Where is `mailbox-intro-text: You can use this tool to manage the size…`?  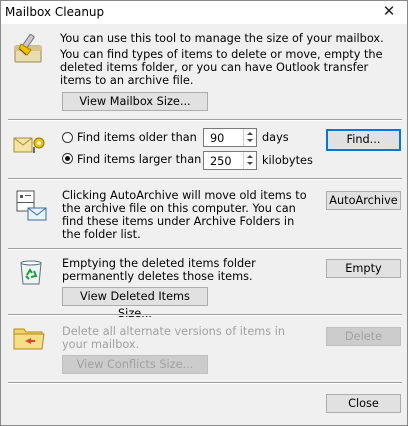 mailbox-intro-text: You can use this tool to manage the size… is located at coordinates (222, 38).